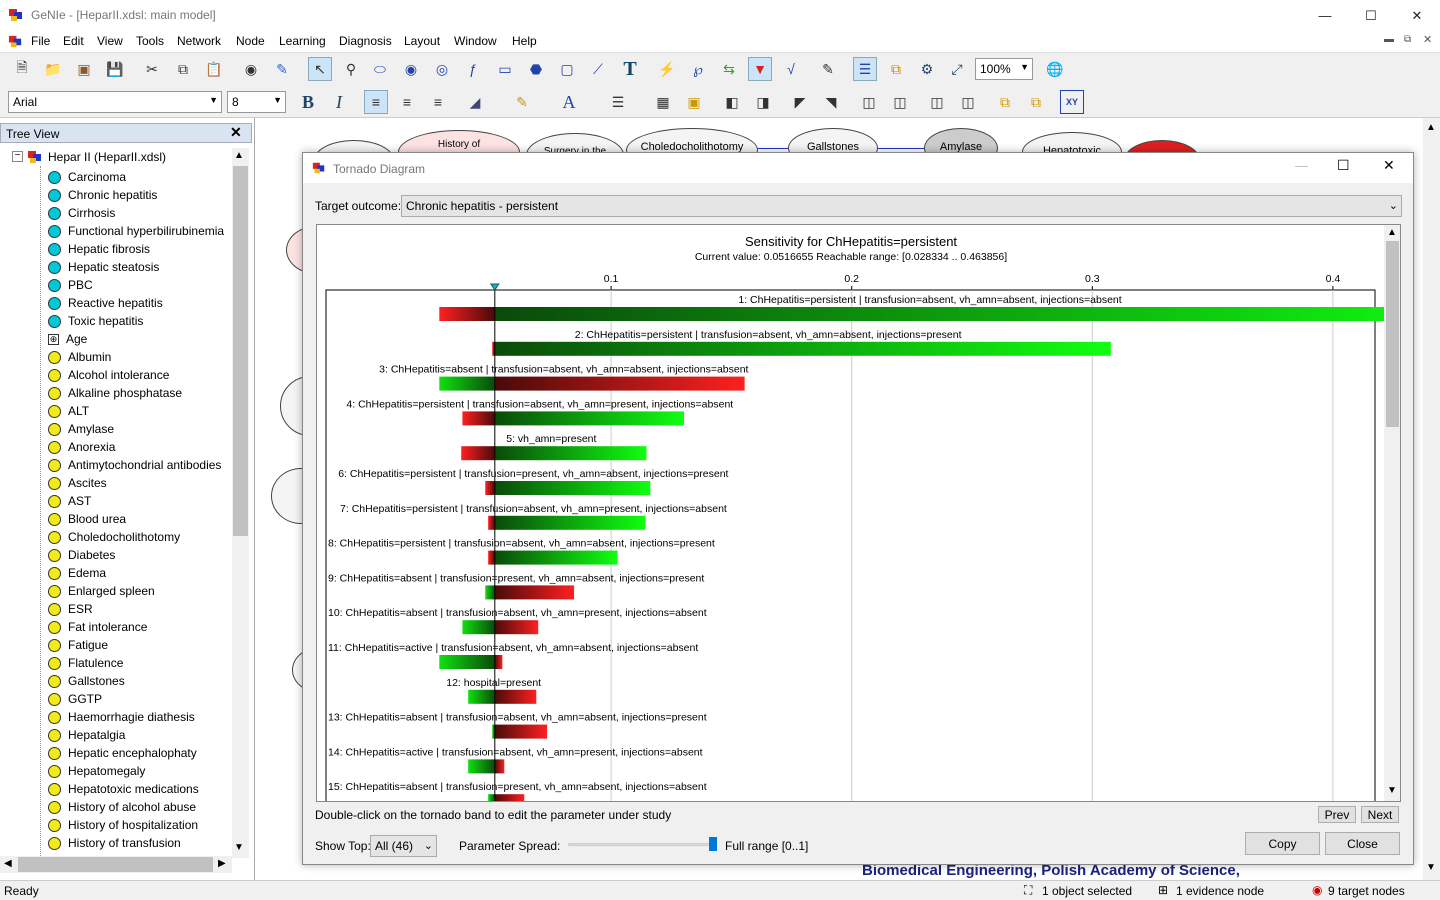  Describe the element at coordinates (1004, 69) in the screenshot. I see `zoom-select: 100% ▼` at that location.